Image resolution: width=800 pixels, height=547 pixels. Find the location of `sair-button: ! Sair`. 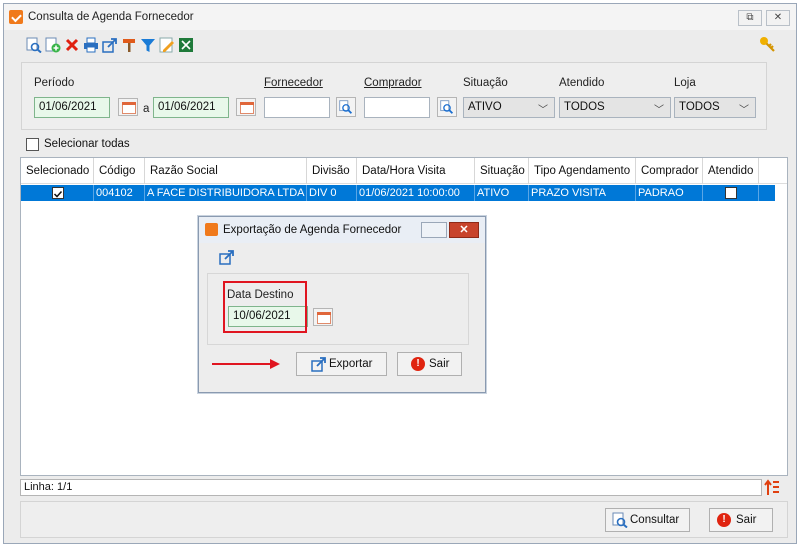

sair-button: ! Sair is located at coordinates (741, 520).